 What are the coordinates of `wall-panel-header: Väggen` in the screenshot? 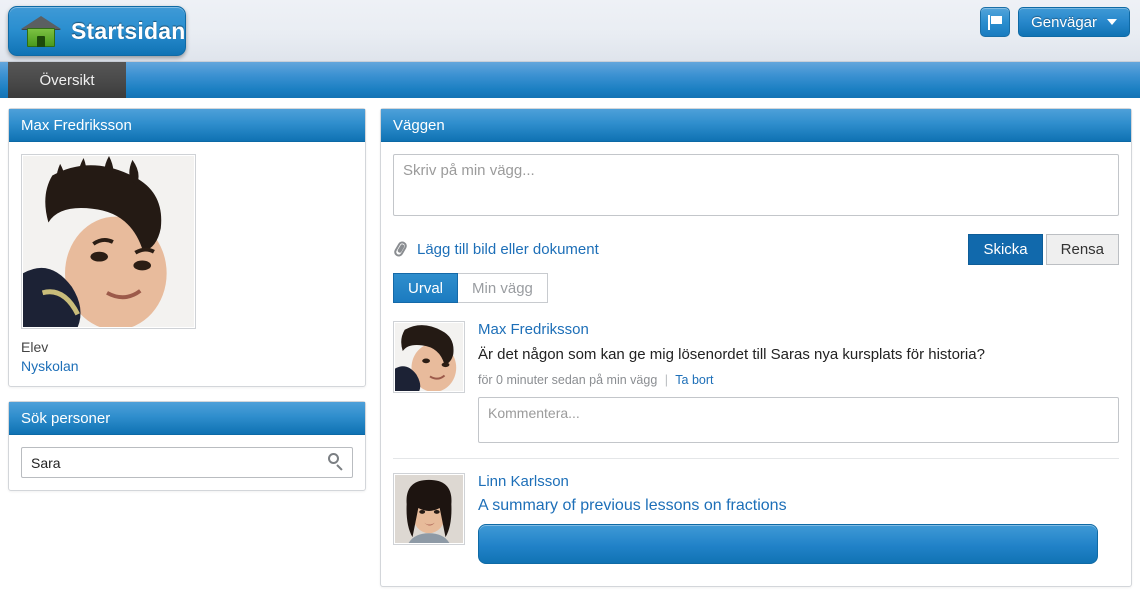 It's located at (756, 125).